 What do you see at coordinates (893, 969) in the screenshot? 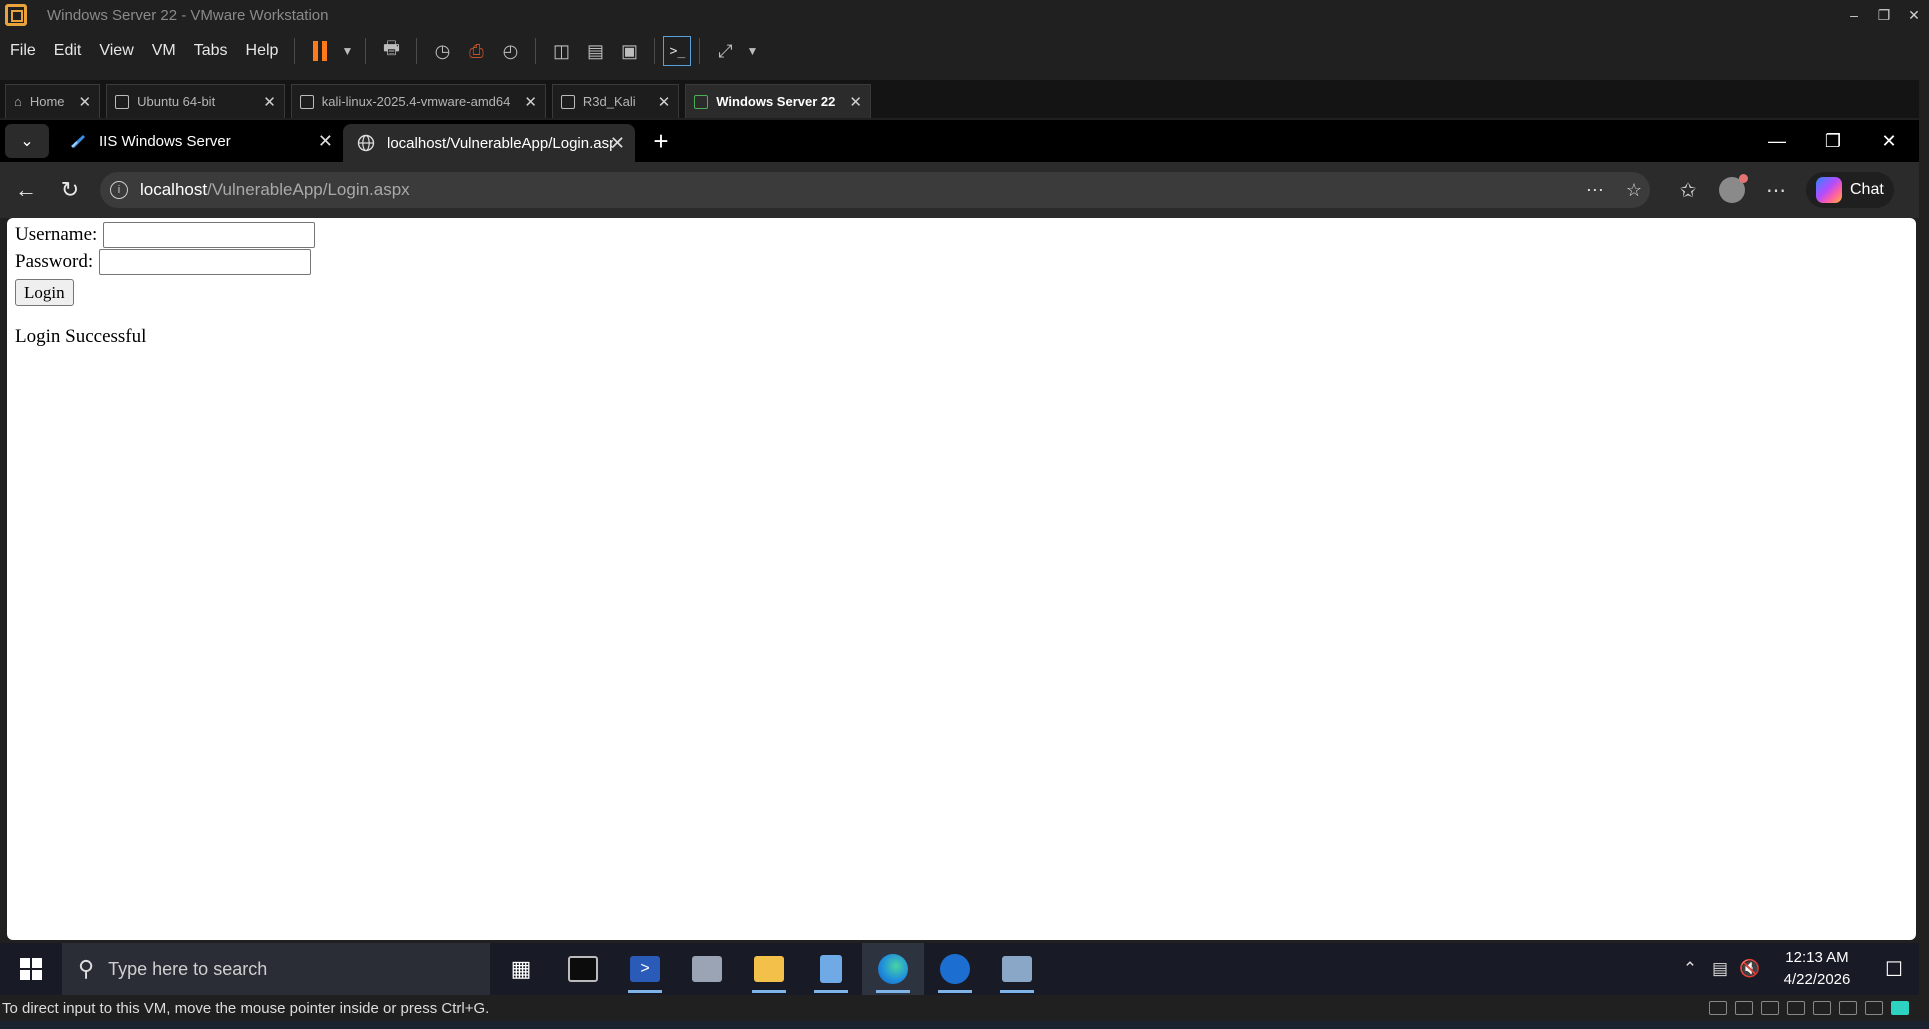
I see `edge-app-icon` at bounding box center [893, 969].